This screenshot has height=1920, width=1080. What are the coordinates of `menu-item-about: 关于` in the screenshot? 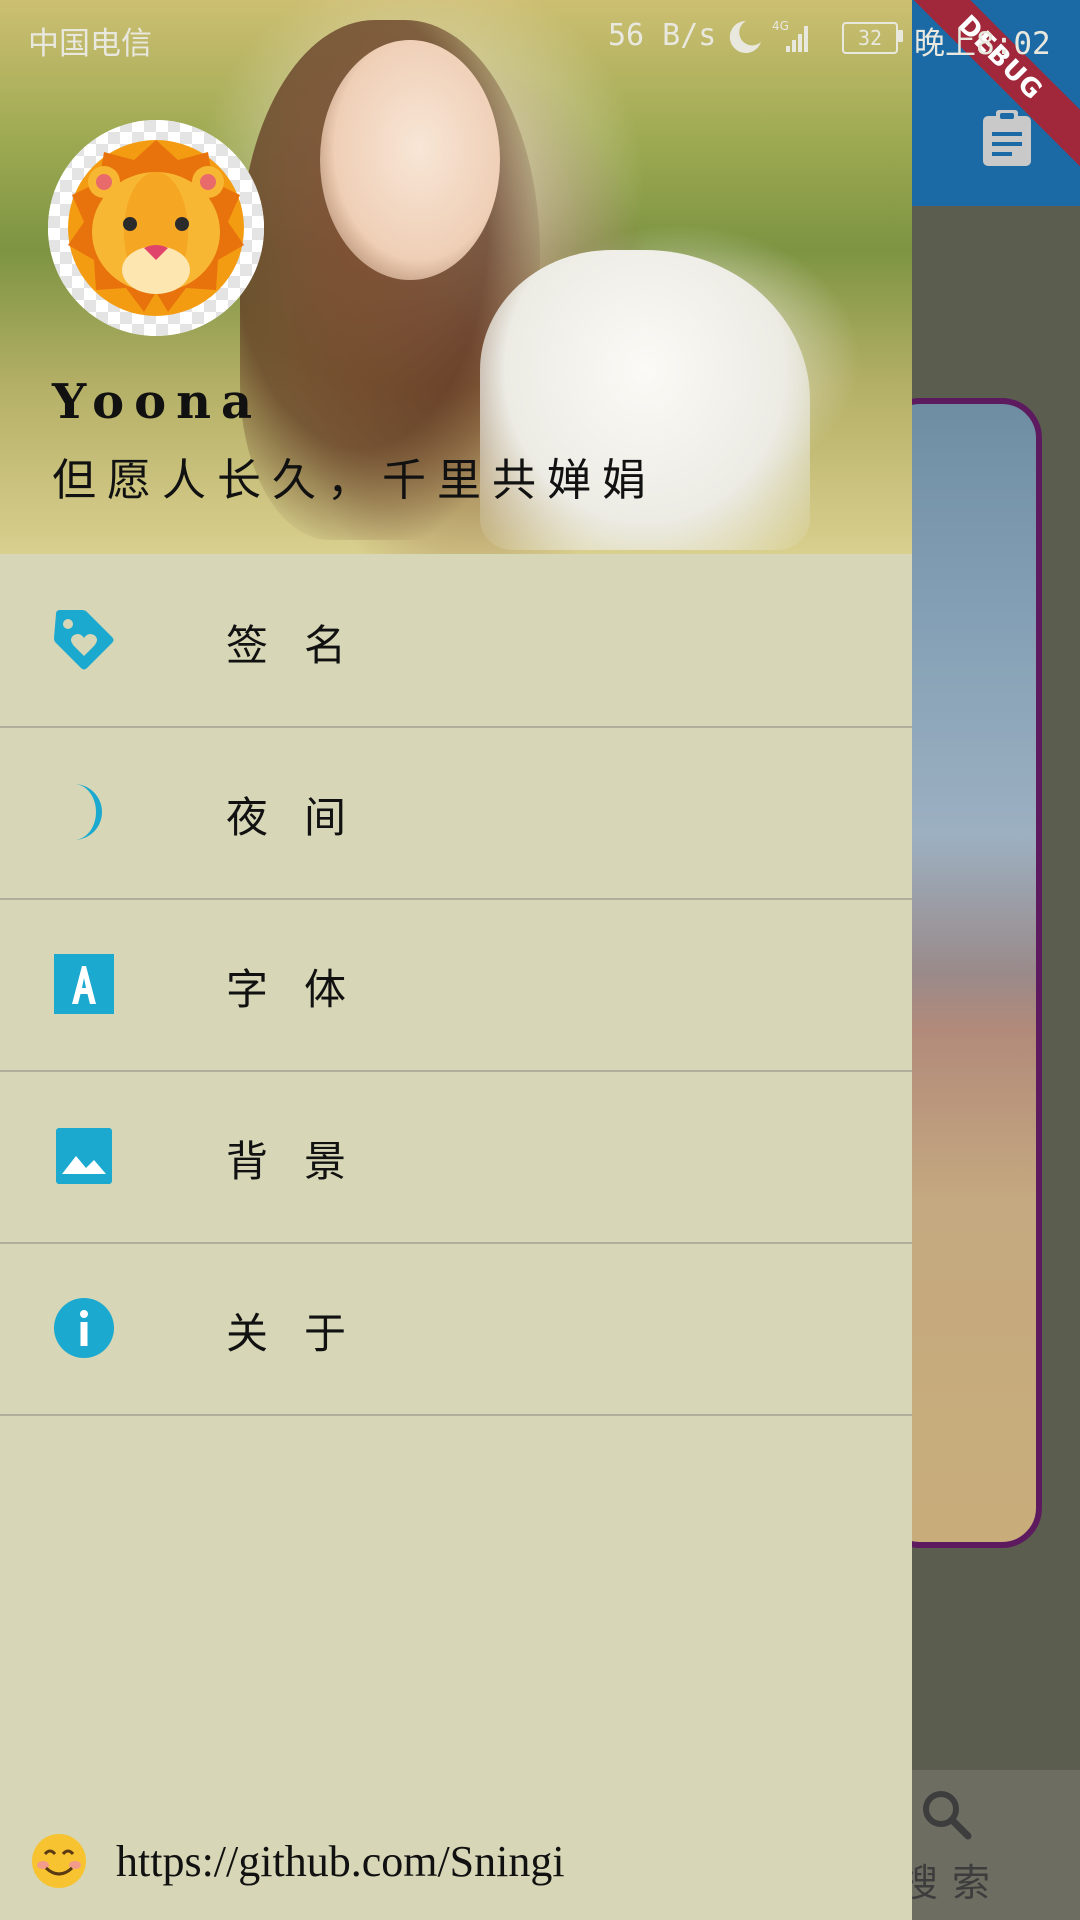 It's located at (456, 1330).